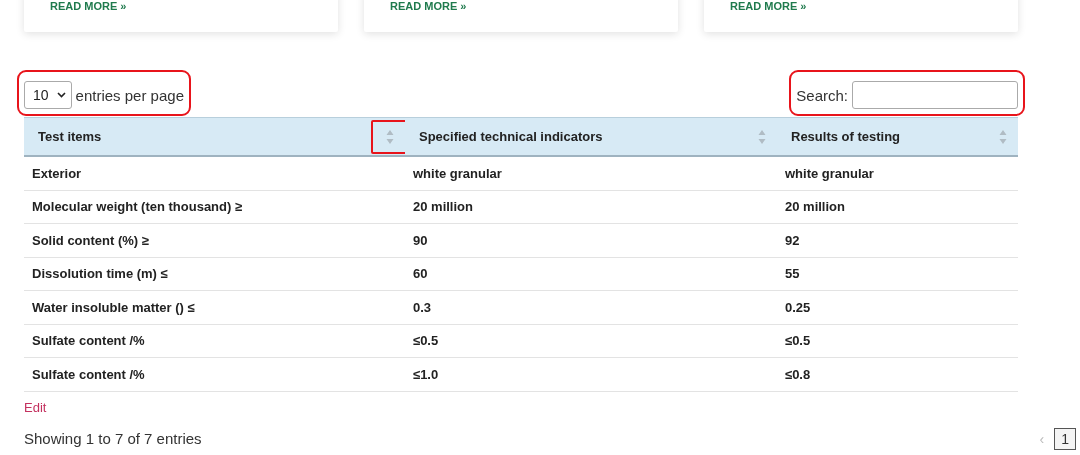  Describe the element at coordinates (591, 308) in the screenshot. I see `table-cell: 0.3` at that location.